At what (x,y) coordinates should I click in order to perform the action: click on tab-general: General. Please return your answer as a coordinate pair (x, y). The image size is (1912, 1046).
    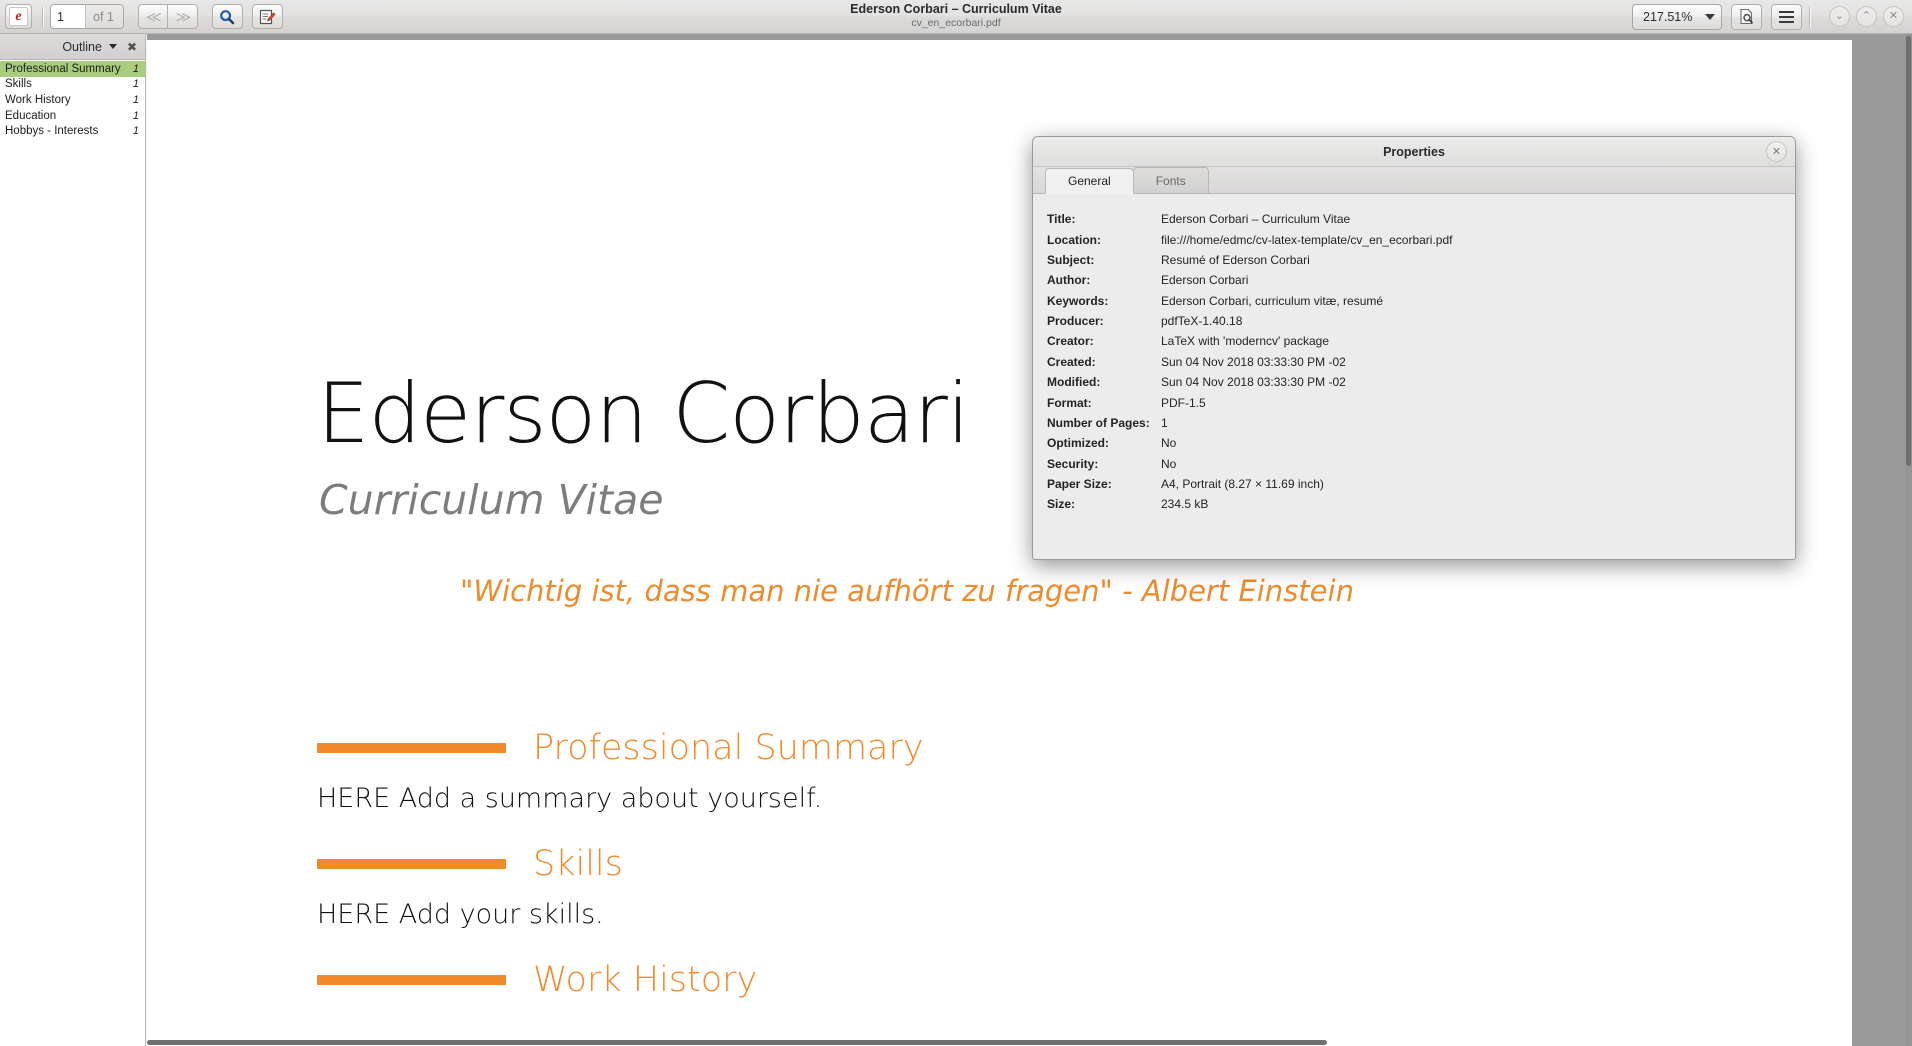
    Looking at the image, I should click on (1089, 181).